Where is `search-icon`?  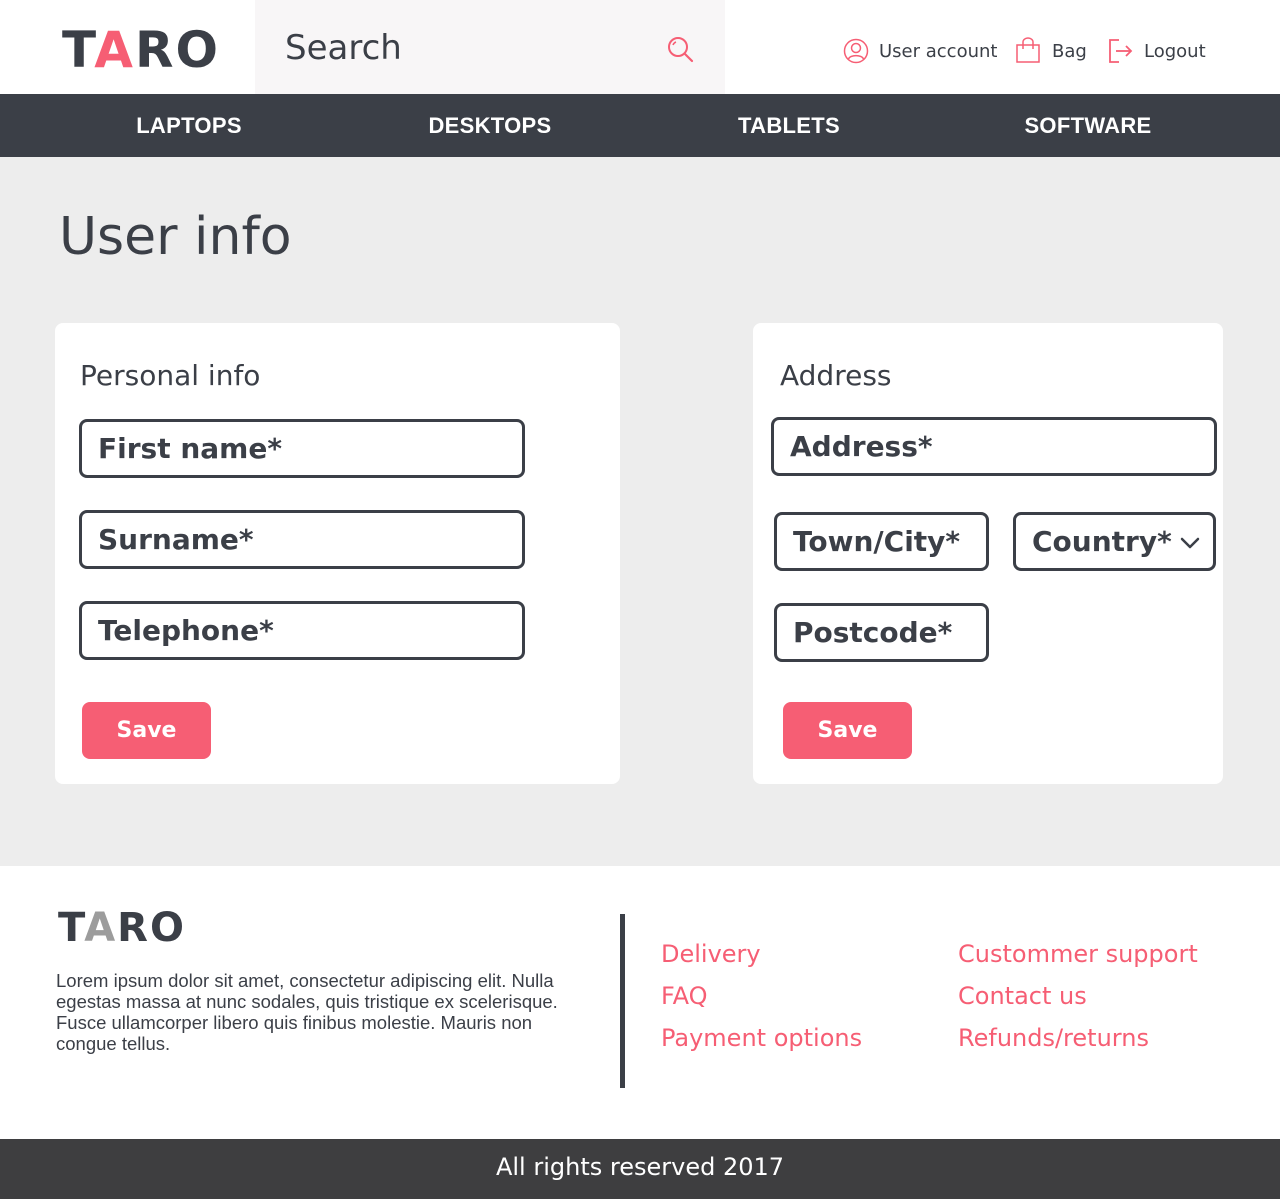
search-icon is located at coordinates (681, 50).